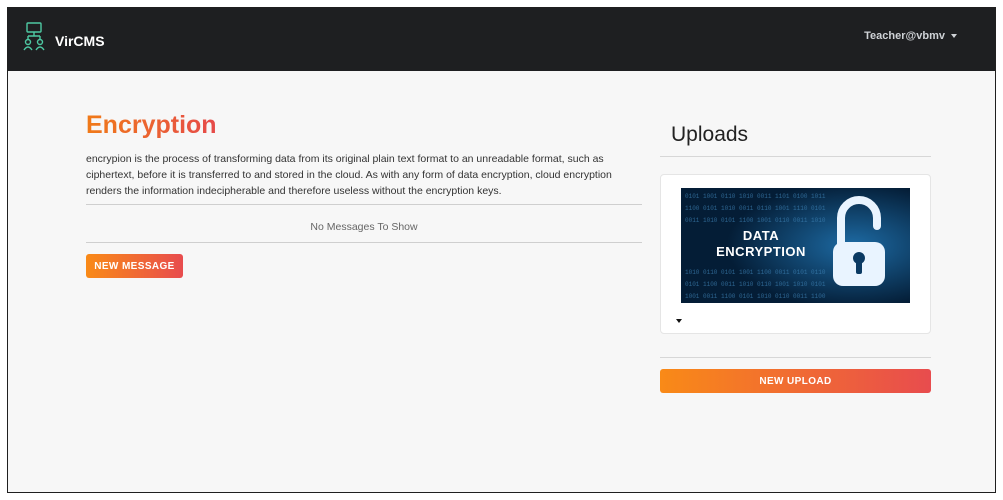 Image resolution: width=1003 pixels, height=500 pixels. Describe the element at coordinates (755, 272) in the screenshot. I see `svg-text:1010 0110 0101 1001 1100 0011: 1010 0110 0101 1001 1100 0011 0101 0110` at that location.